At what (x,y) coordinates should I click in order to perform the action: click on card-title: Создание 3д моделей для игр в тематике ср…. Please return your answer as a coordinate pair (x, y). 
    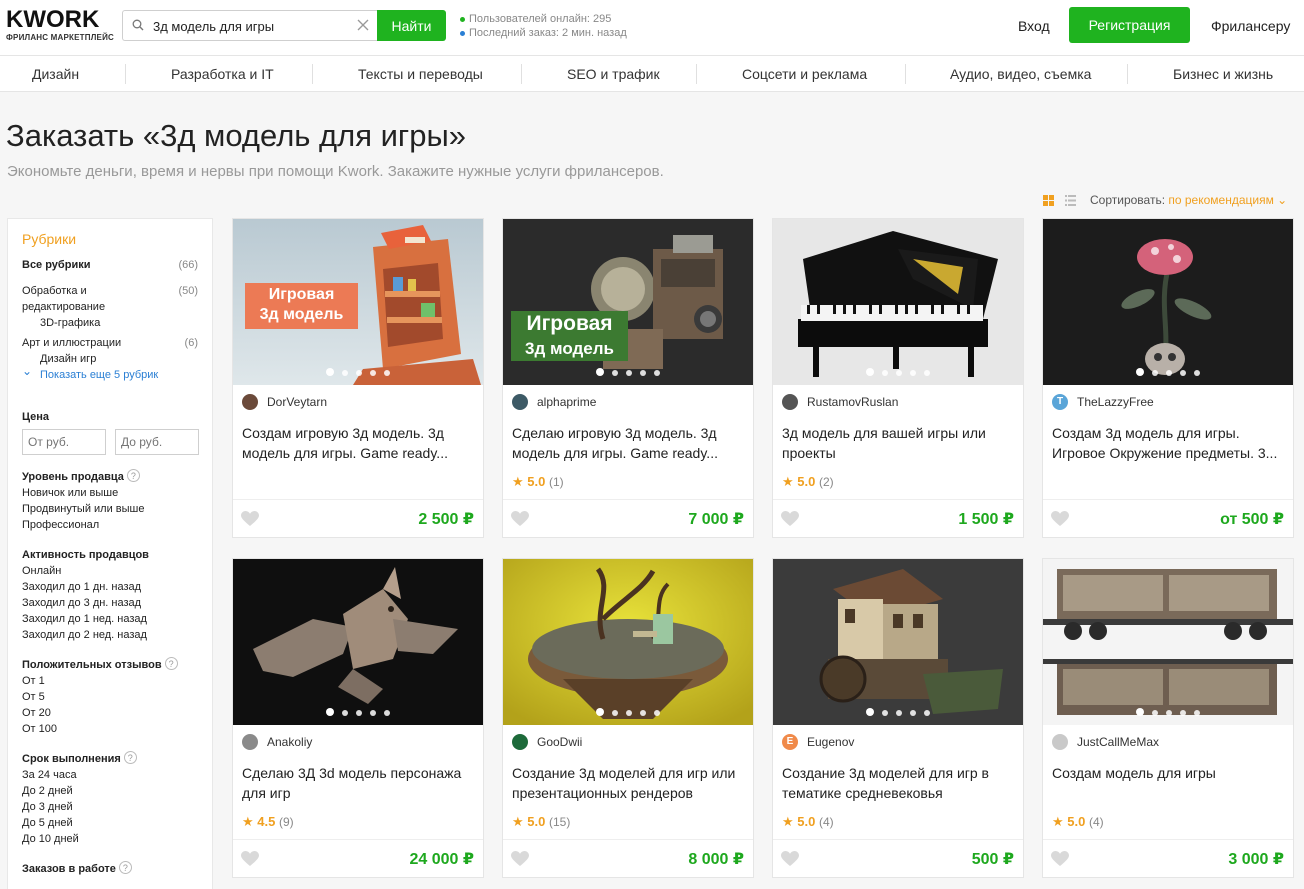
    Looking at the image, I should click on (898, 784).